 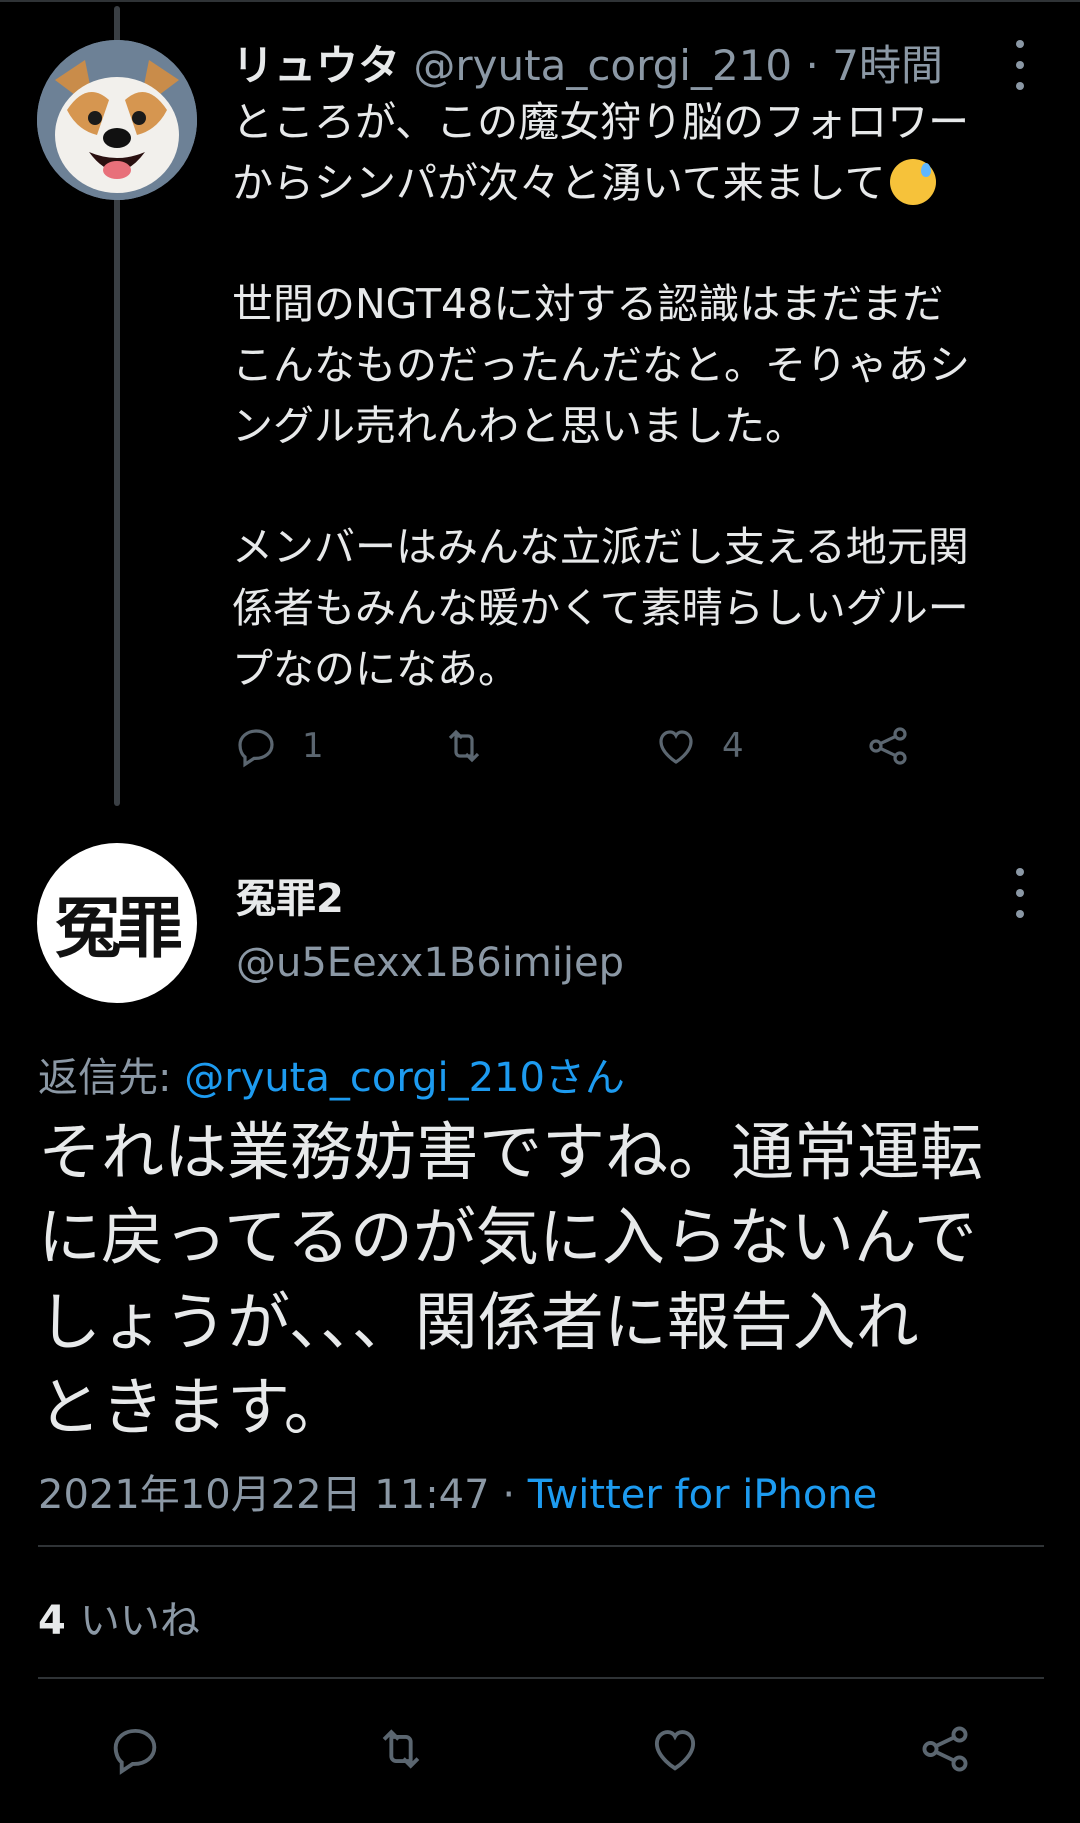 I want to click on text-line: しょうが、、、関係者に報告入れ, so click(x=478, y=1322).